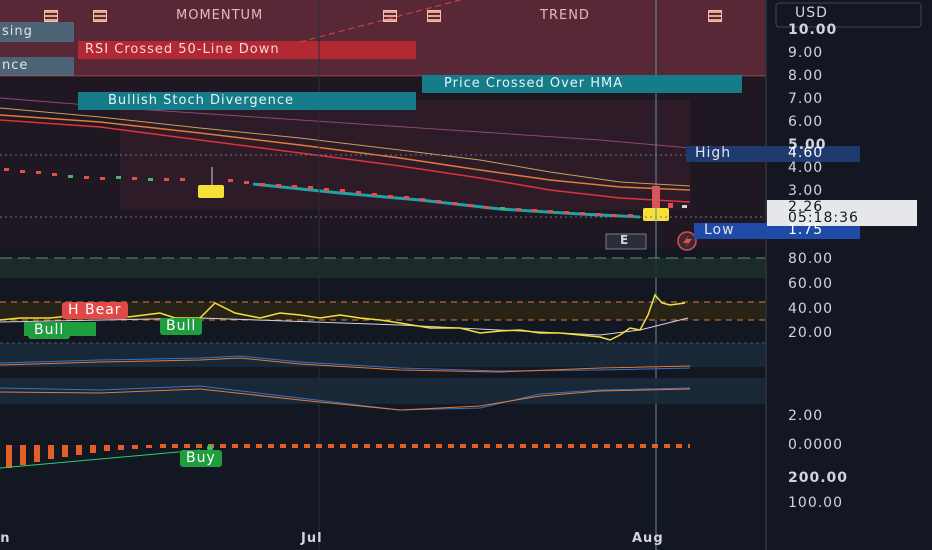  I want to click on osc-axis-2: 2.00, so click(806, 416).